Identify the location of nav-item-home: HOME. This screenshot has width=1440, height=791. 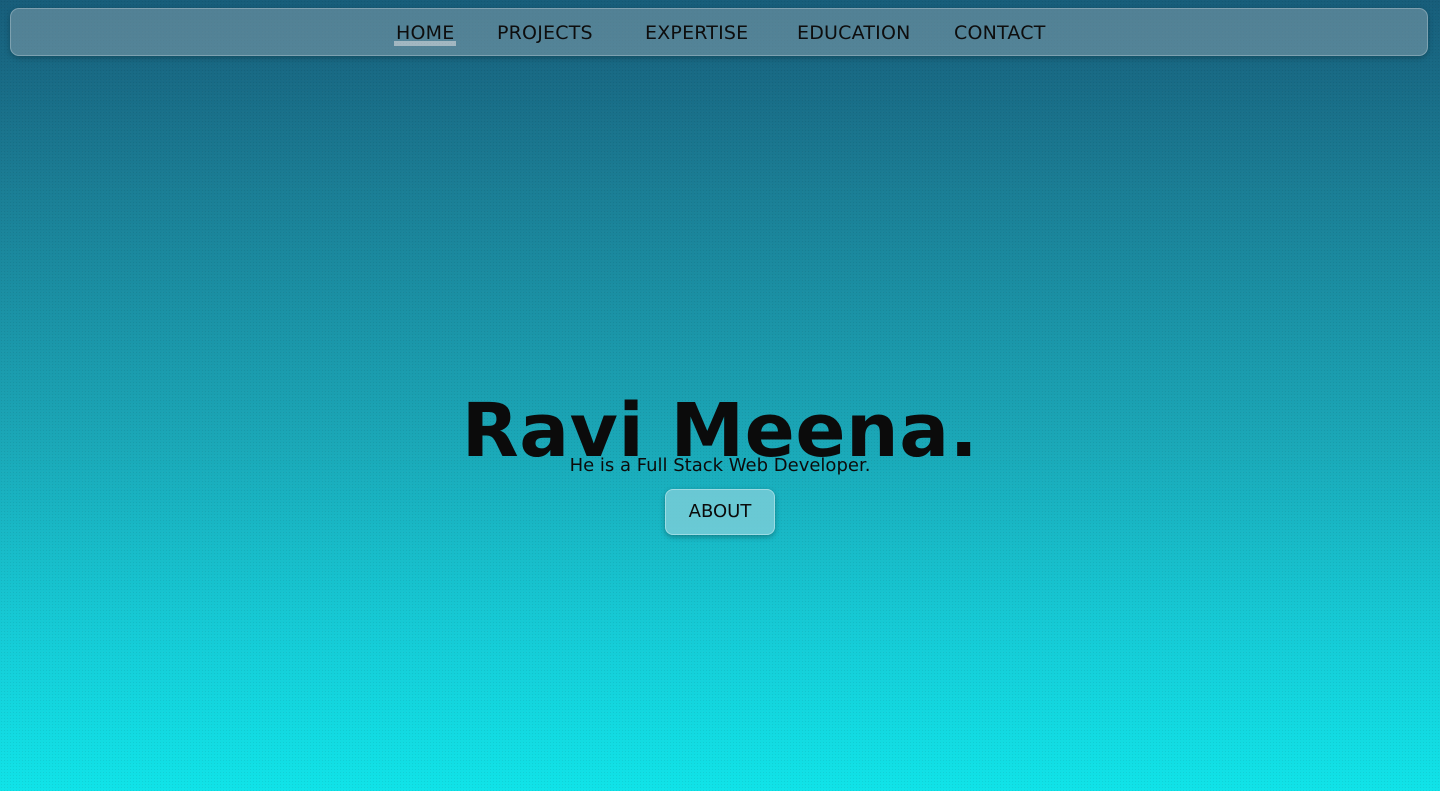
(425, 34).